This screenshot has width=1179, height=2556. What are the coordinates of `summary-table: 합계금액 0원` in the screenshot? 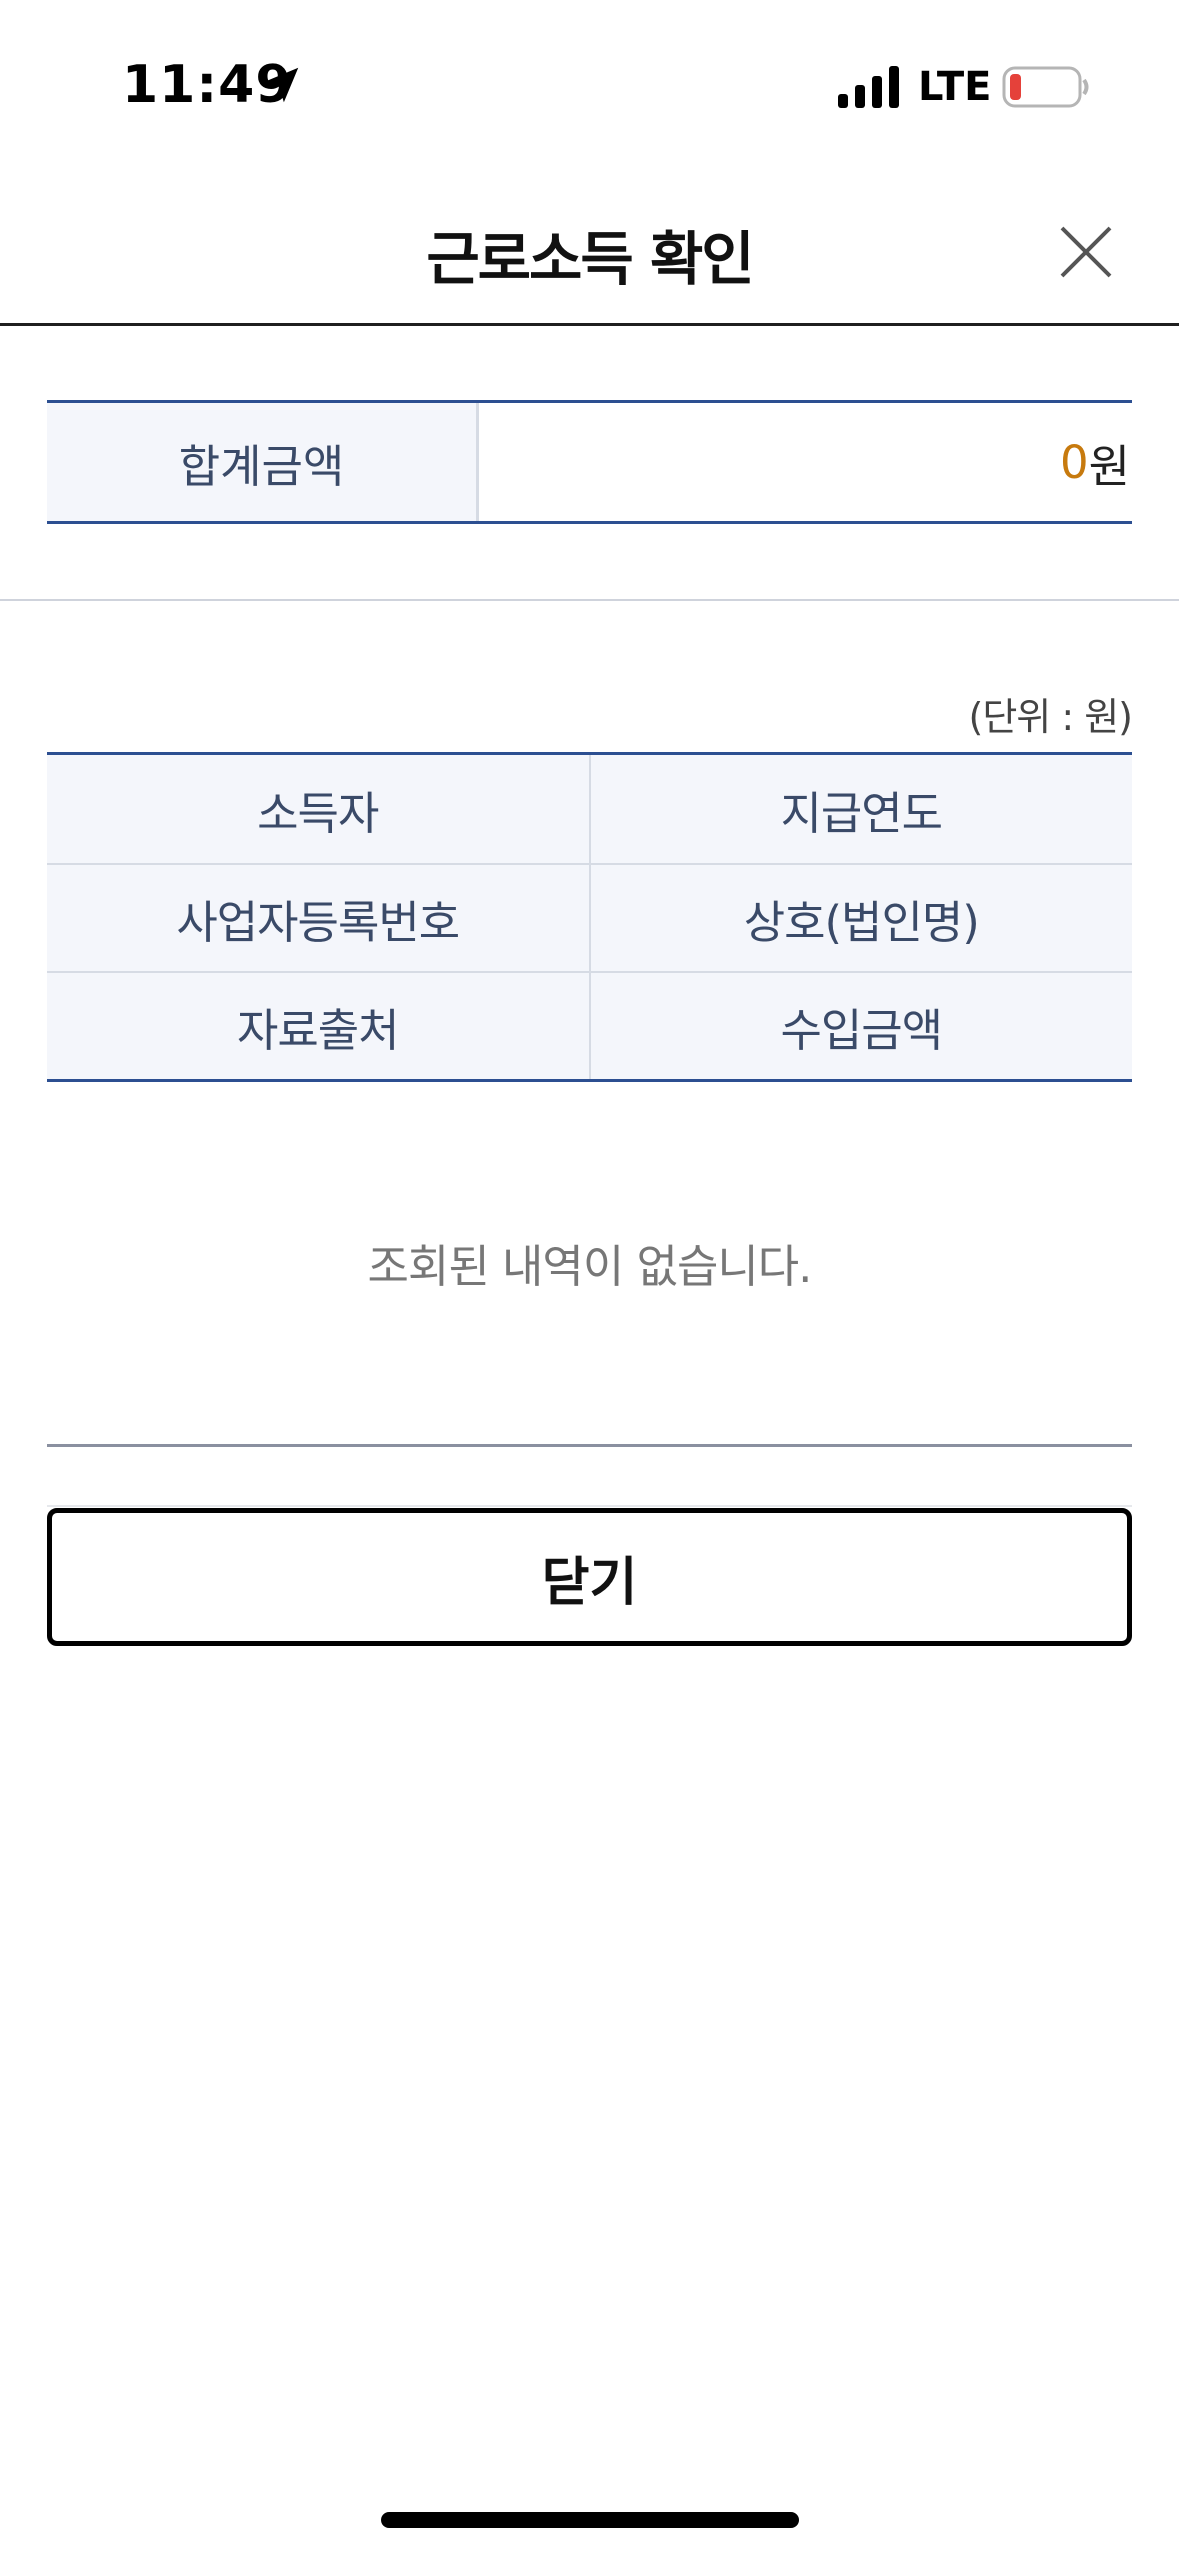 It's located at (589, 462).